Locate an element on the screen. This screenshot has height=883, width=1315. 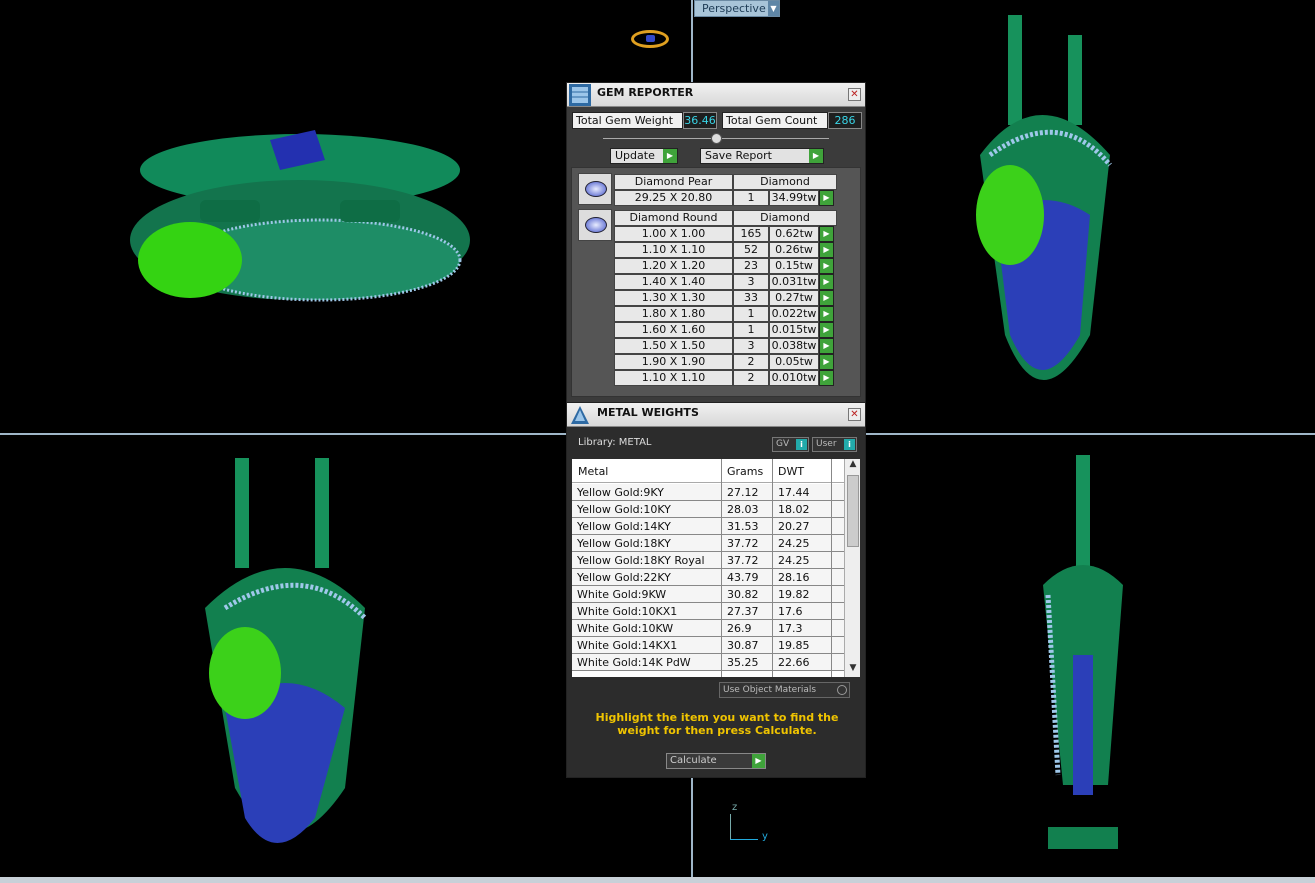
gem-qty-cell: 33 is located at coordinates (751, 298).